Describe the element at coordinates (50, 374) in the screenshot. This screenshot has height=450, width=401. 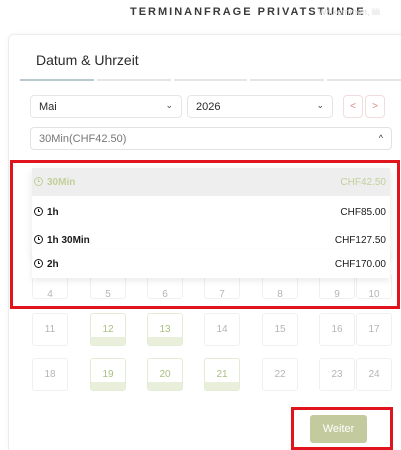
I see `calendar-day: 18` at that location.